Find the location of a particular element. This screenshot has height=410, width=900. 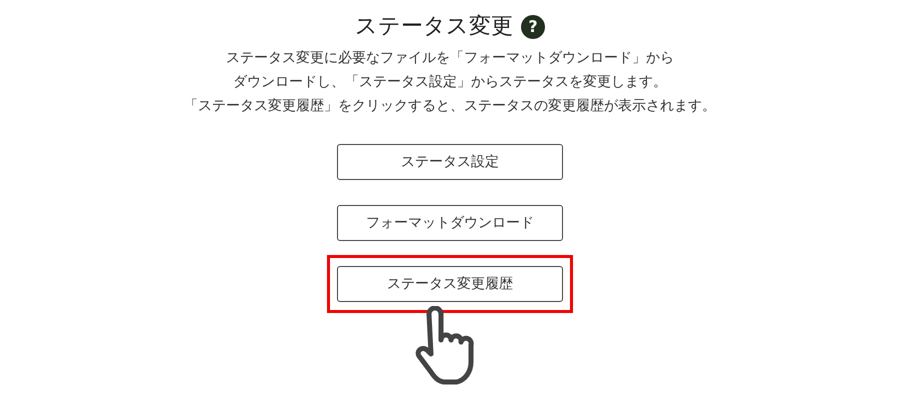

description-line: ダウンロードし、「ステータス設定」からステータスを変更します。 is located at coordinates (450, 82).